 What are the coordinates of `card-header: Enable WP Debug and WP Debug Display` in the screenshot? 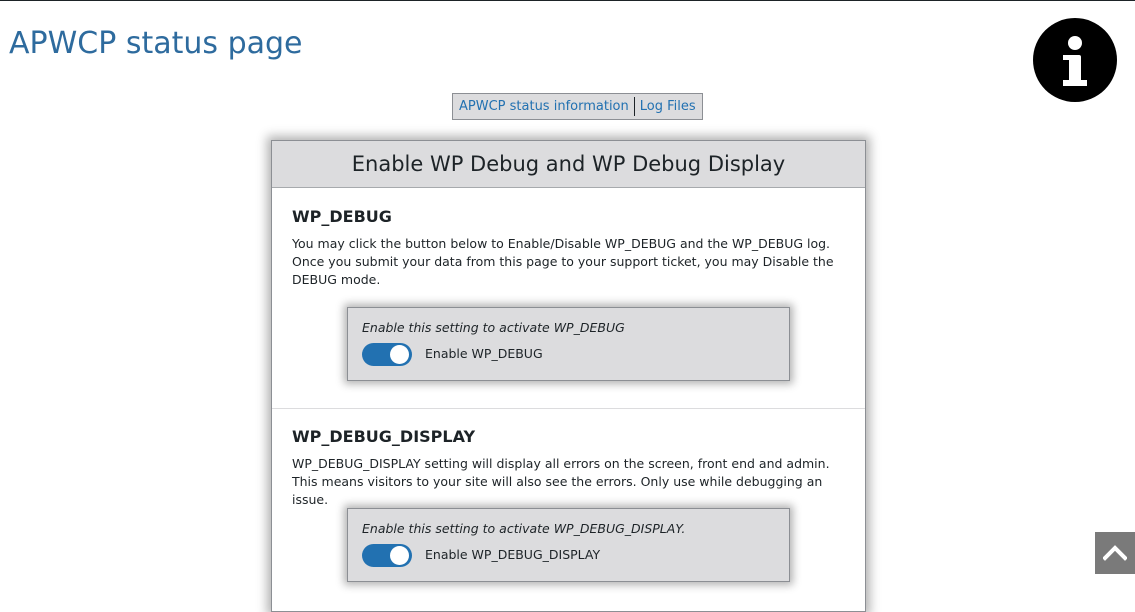 It's located at (568, 164).